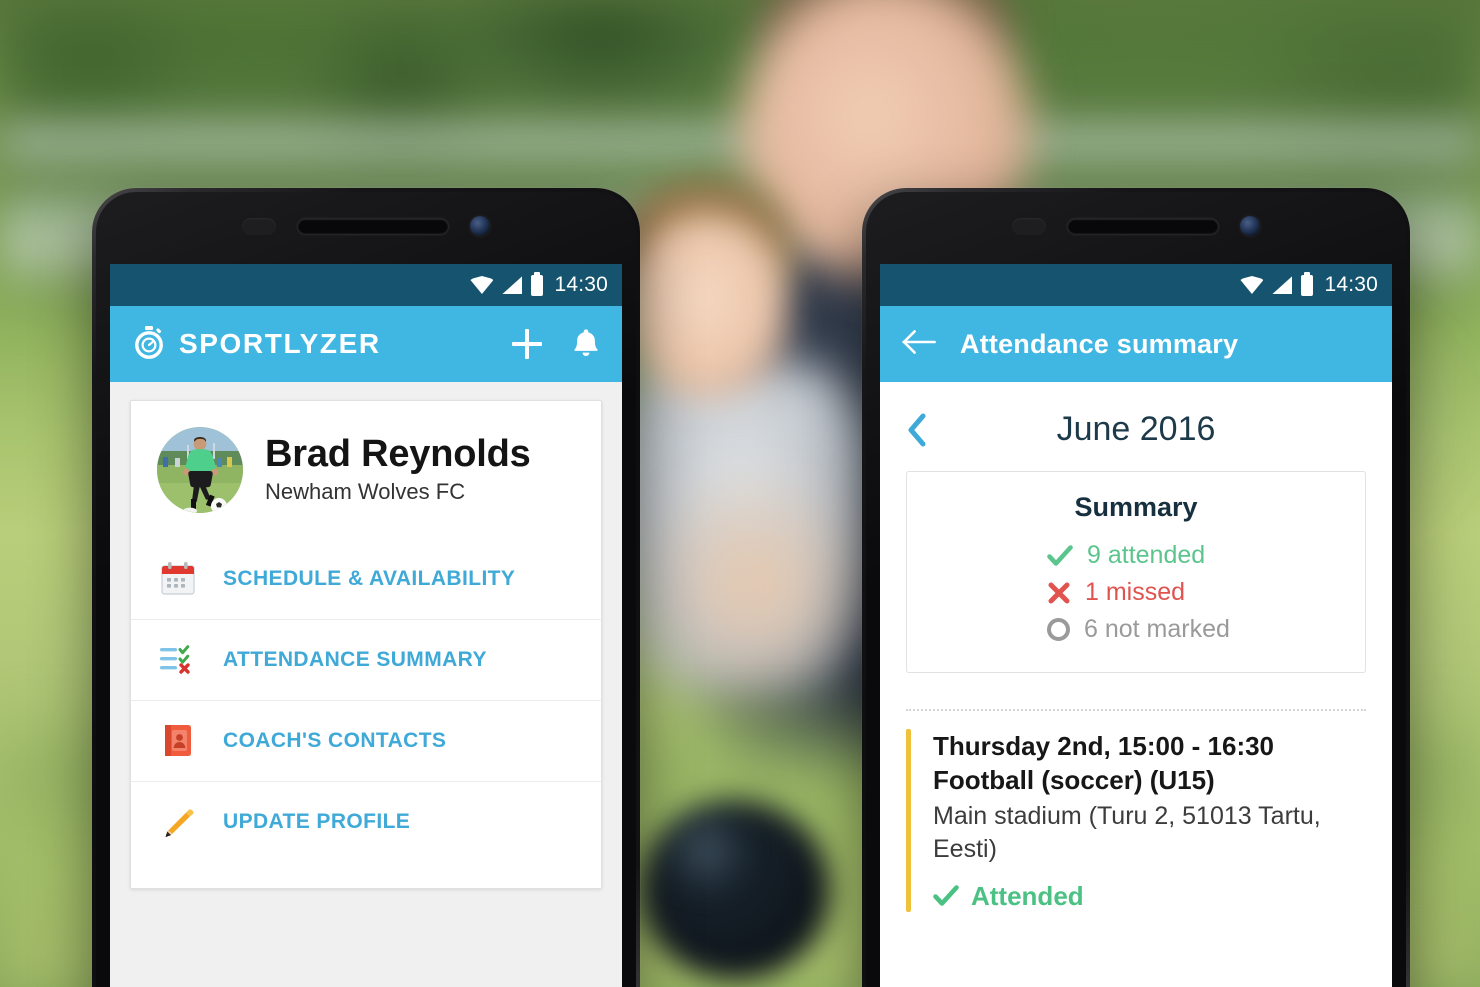  Describe the element at coordinates (556, 344) in the screenshot. I see `app-bar-actions` at that location.